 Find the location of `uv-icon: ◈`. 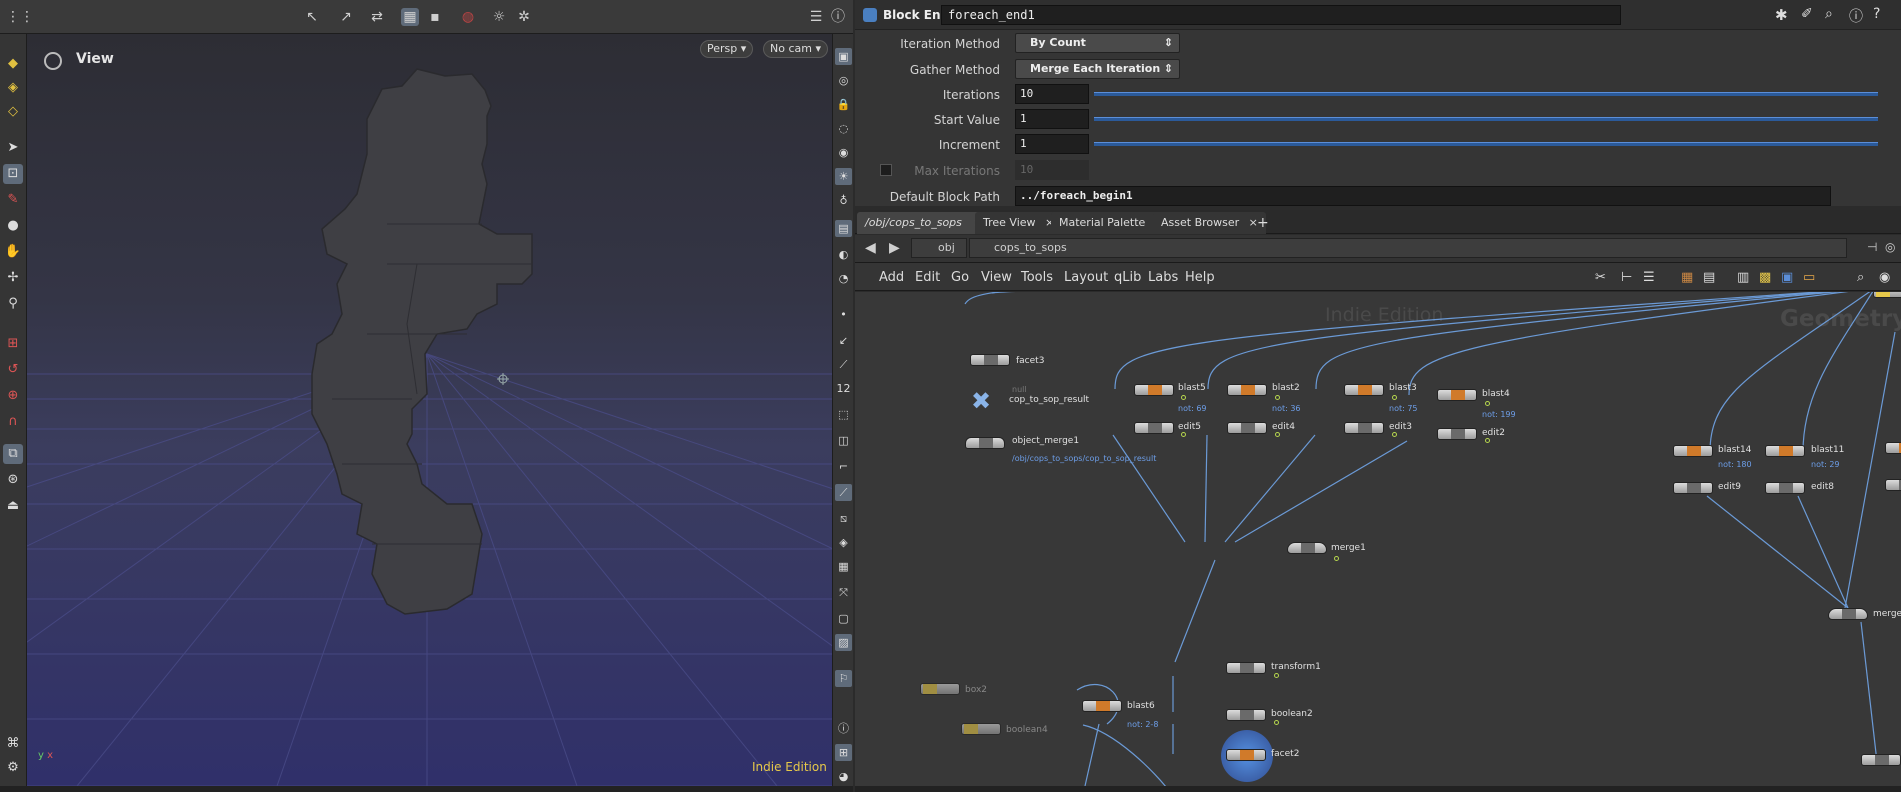

uv-icon: ◈ is located at coordinates (843, 542).